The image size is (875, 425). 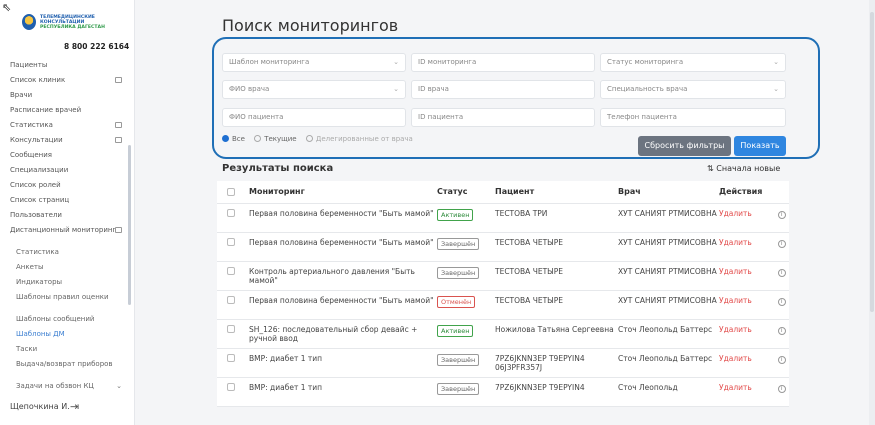 I want to click on sidebar-item-users: Пользователи, so click(x=69, y=215).